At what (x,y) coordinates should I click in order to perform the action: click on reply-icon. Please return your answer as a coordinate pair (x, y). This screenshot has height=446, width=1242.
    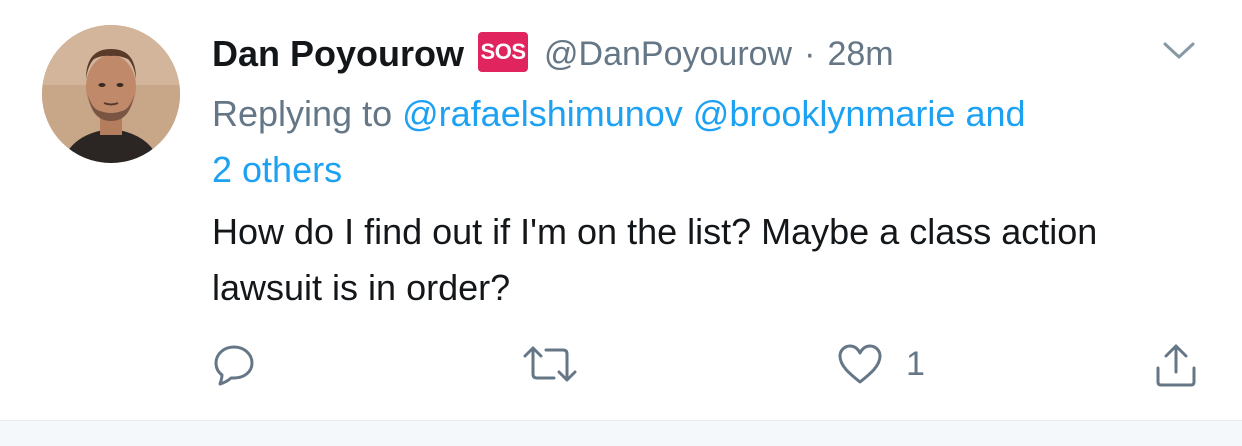
    Looking at the image, I should click on (234, 364).